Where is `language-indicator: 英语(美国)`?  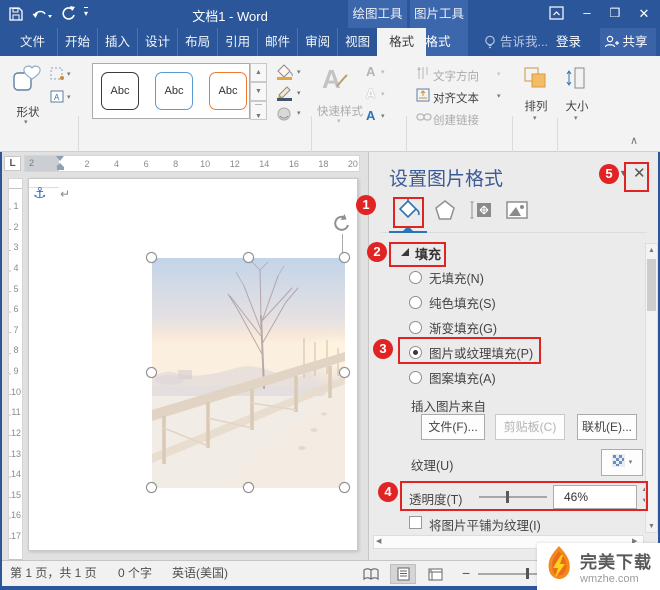 language-indicator: 英语(美国) is located at coordinates (200, 573).